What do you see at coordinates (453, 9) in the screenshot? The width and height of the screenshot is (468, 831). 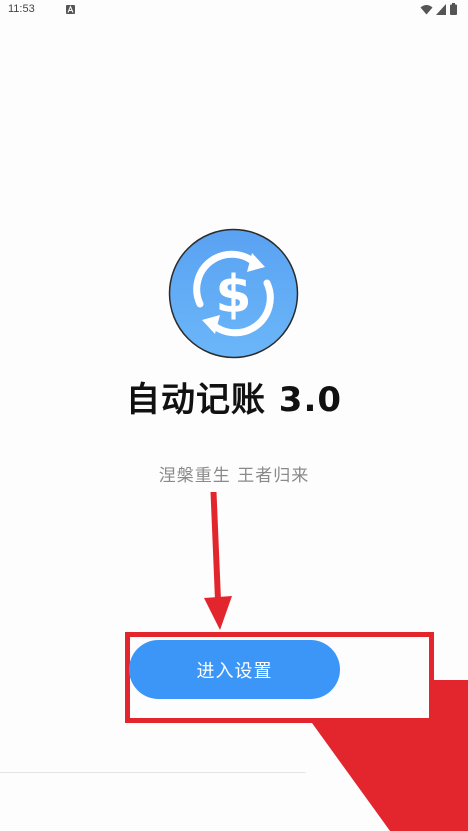 I see `battery-icon` at bounding box center [453, 9].